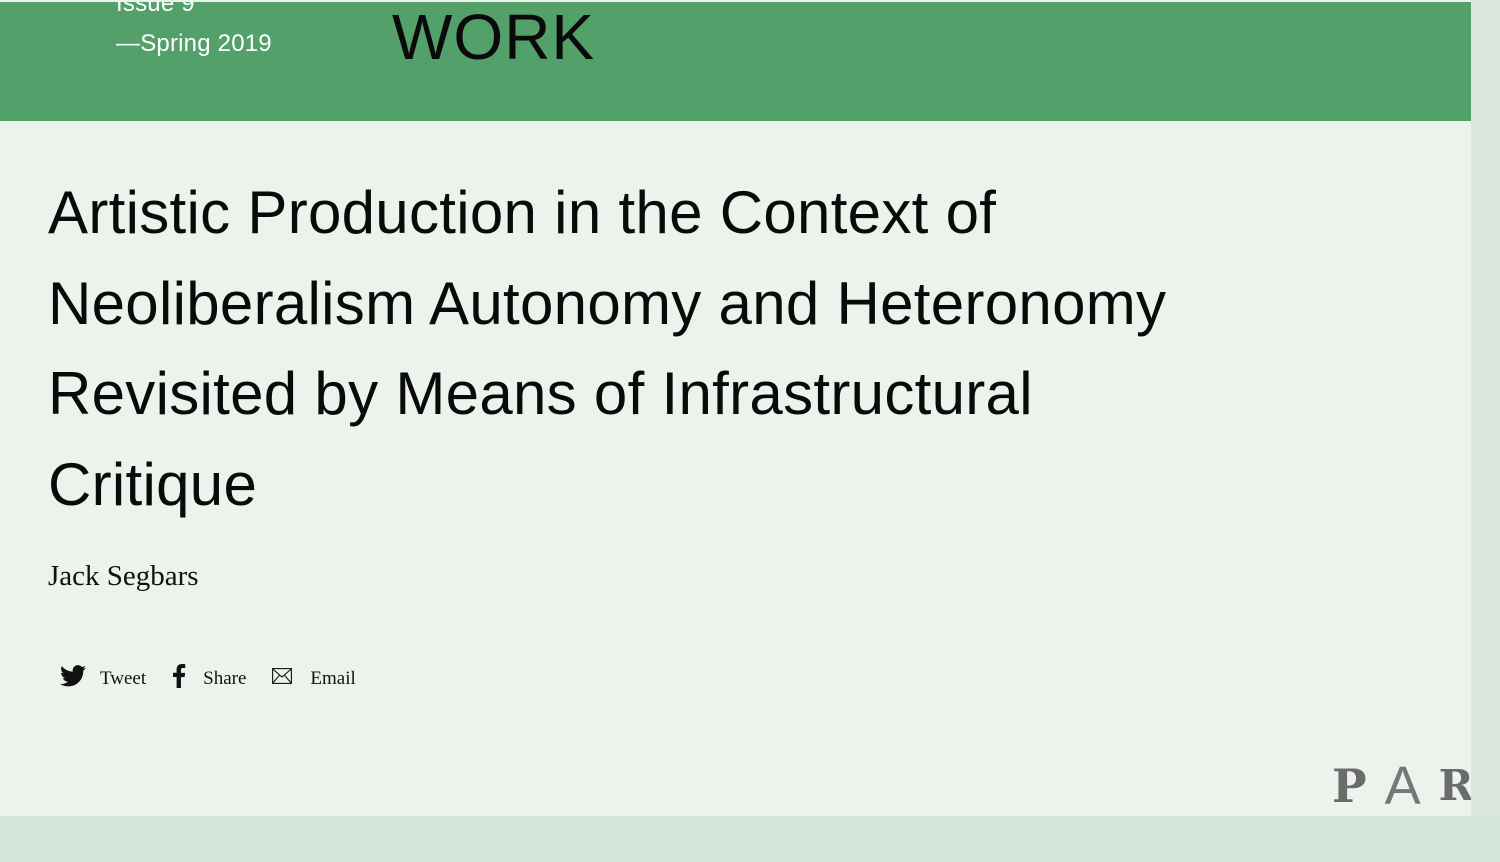  Describe the element at coordinates (73, 676) in the screenshot. I see `twitter-icon` at that location.